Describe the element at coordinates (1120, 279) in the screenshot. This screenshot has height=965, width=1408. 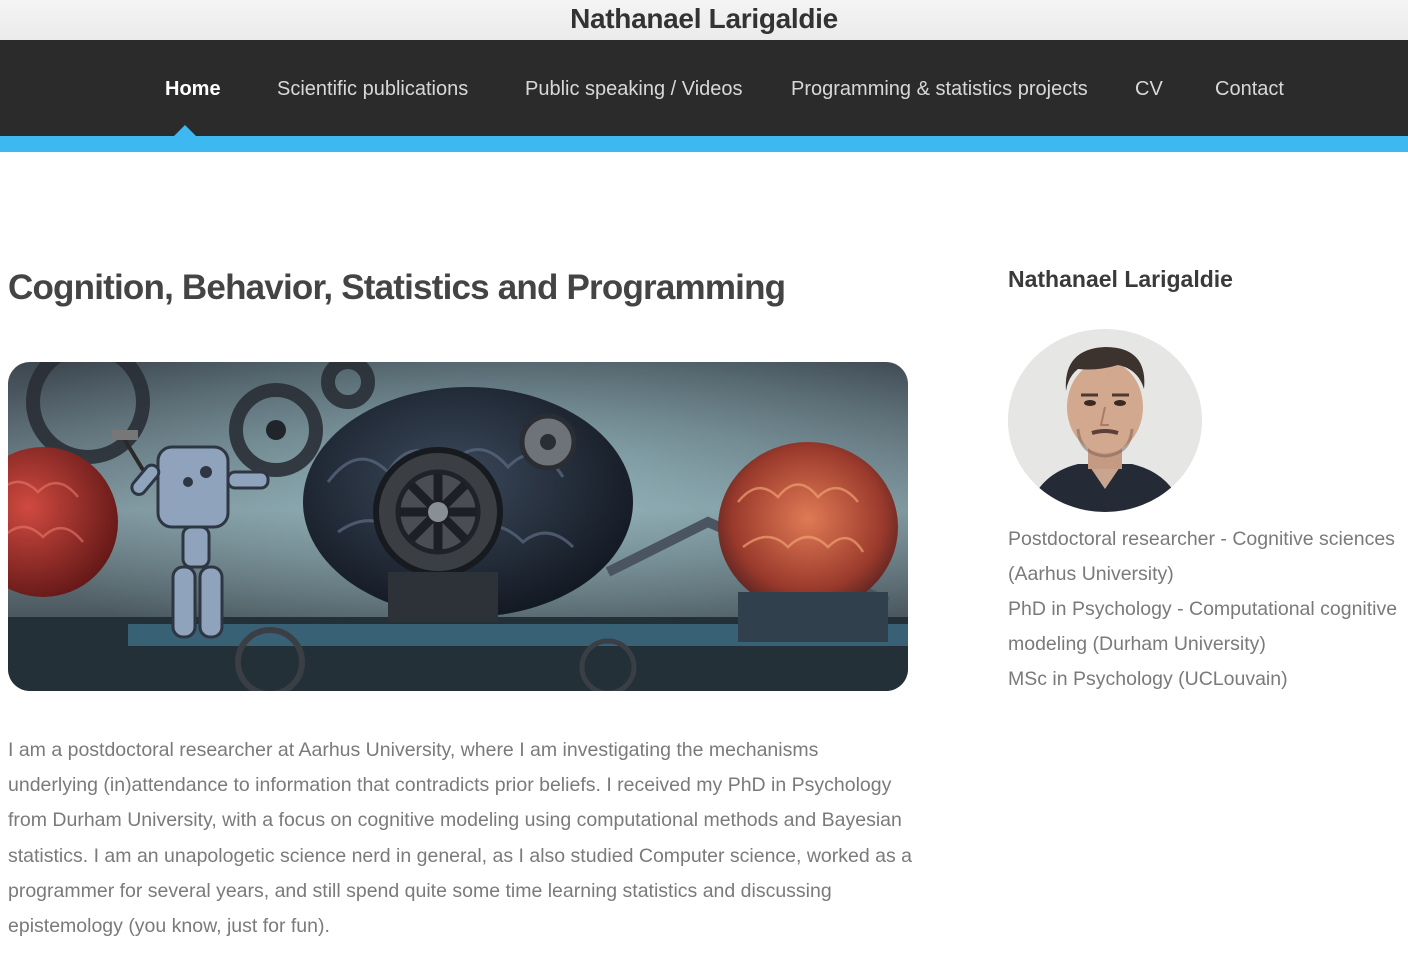
I see `sidebar-name: Nathanael Larigaldie` at that location.